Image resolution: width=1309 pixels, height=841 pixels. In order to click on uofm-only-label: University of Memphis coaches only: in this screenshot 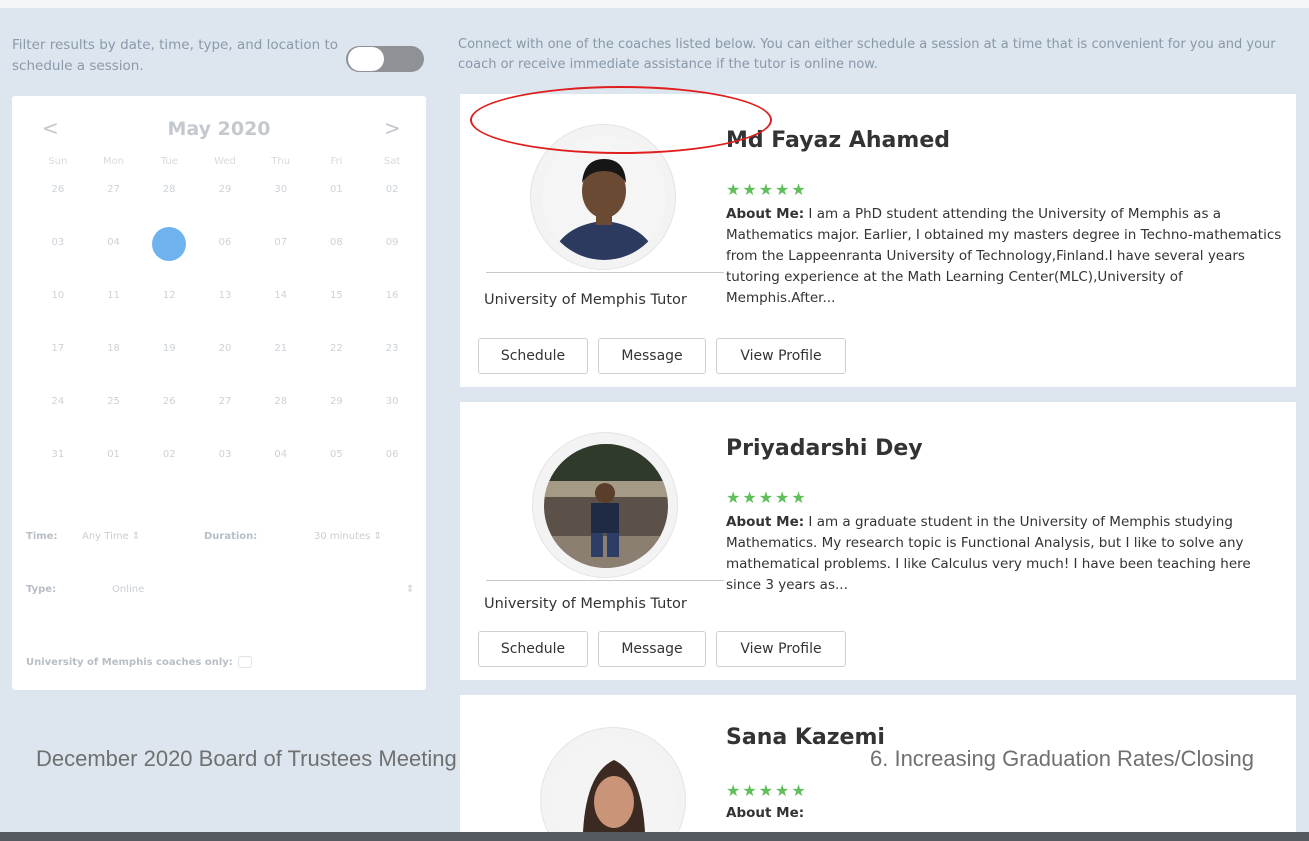, I will do `click(129, 662)`.